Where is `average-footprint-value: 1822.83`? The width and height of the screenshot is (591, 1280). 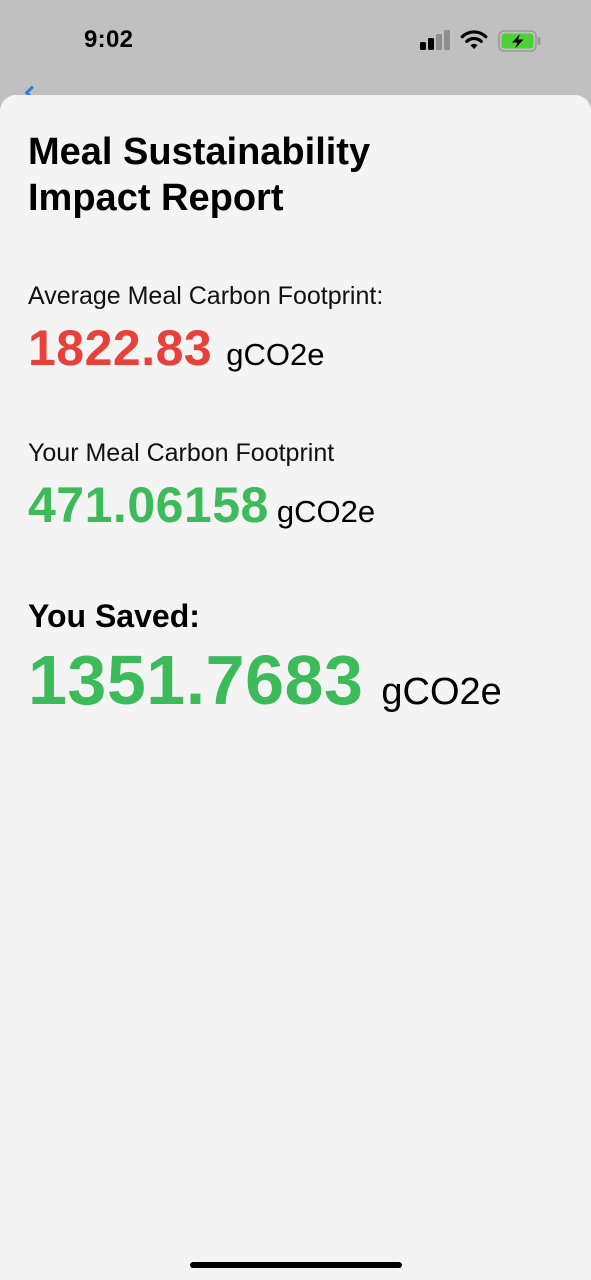
average-footprint-value: 1822.83 is located at coordinates (120, 348).